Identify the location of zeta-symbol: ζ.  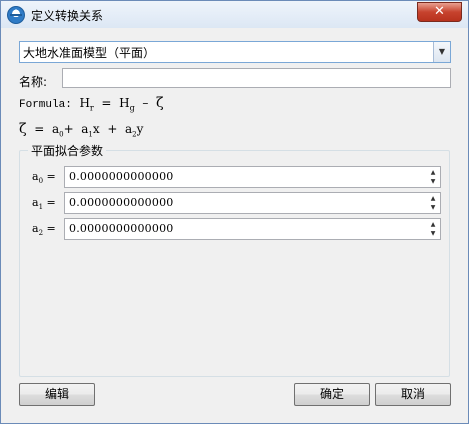
(23, 129).